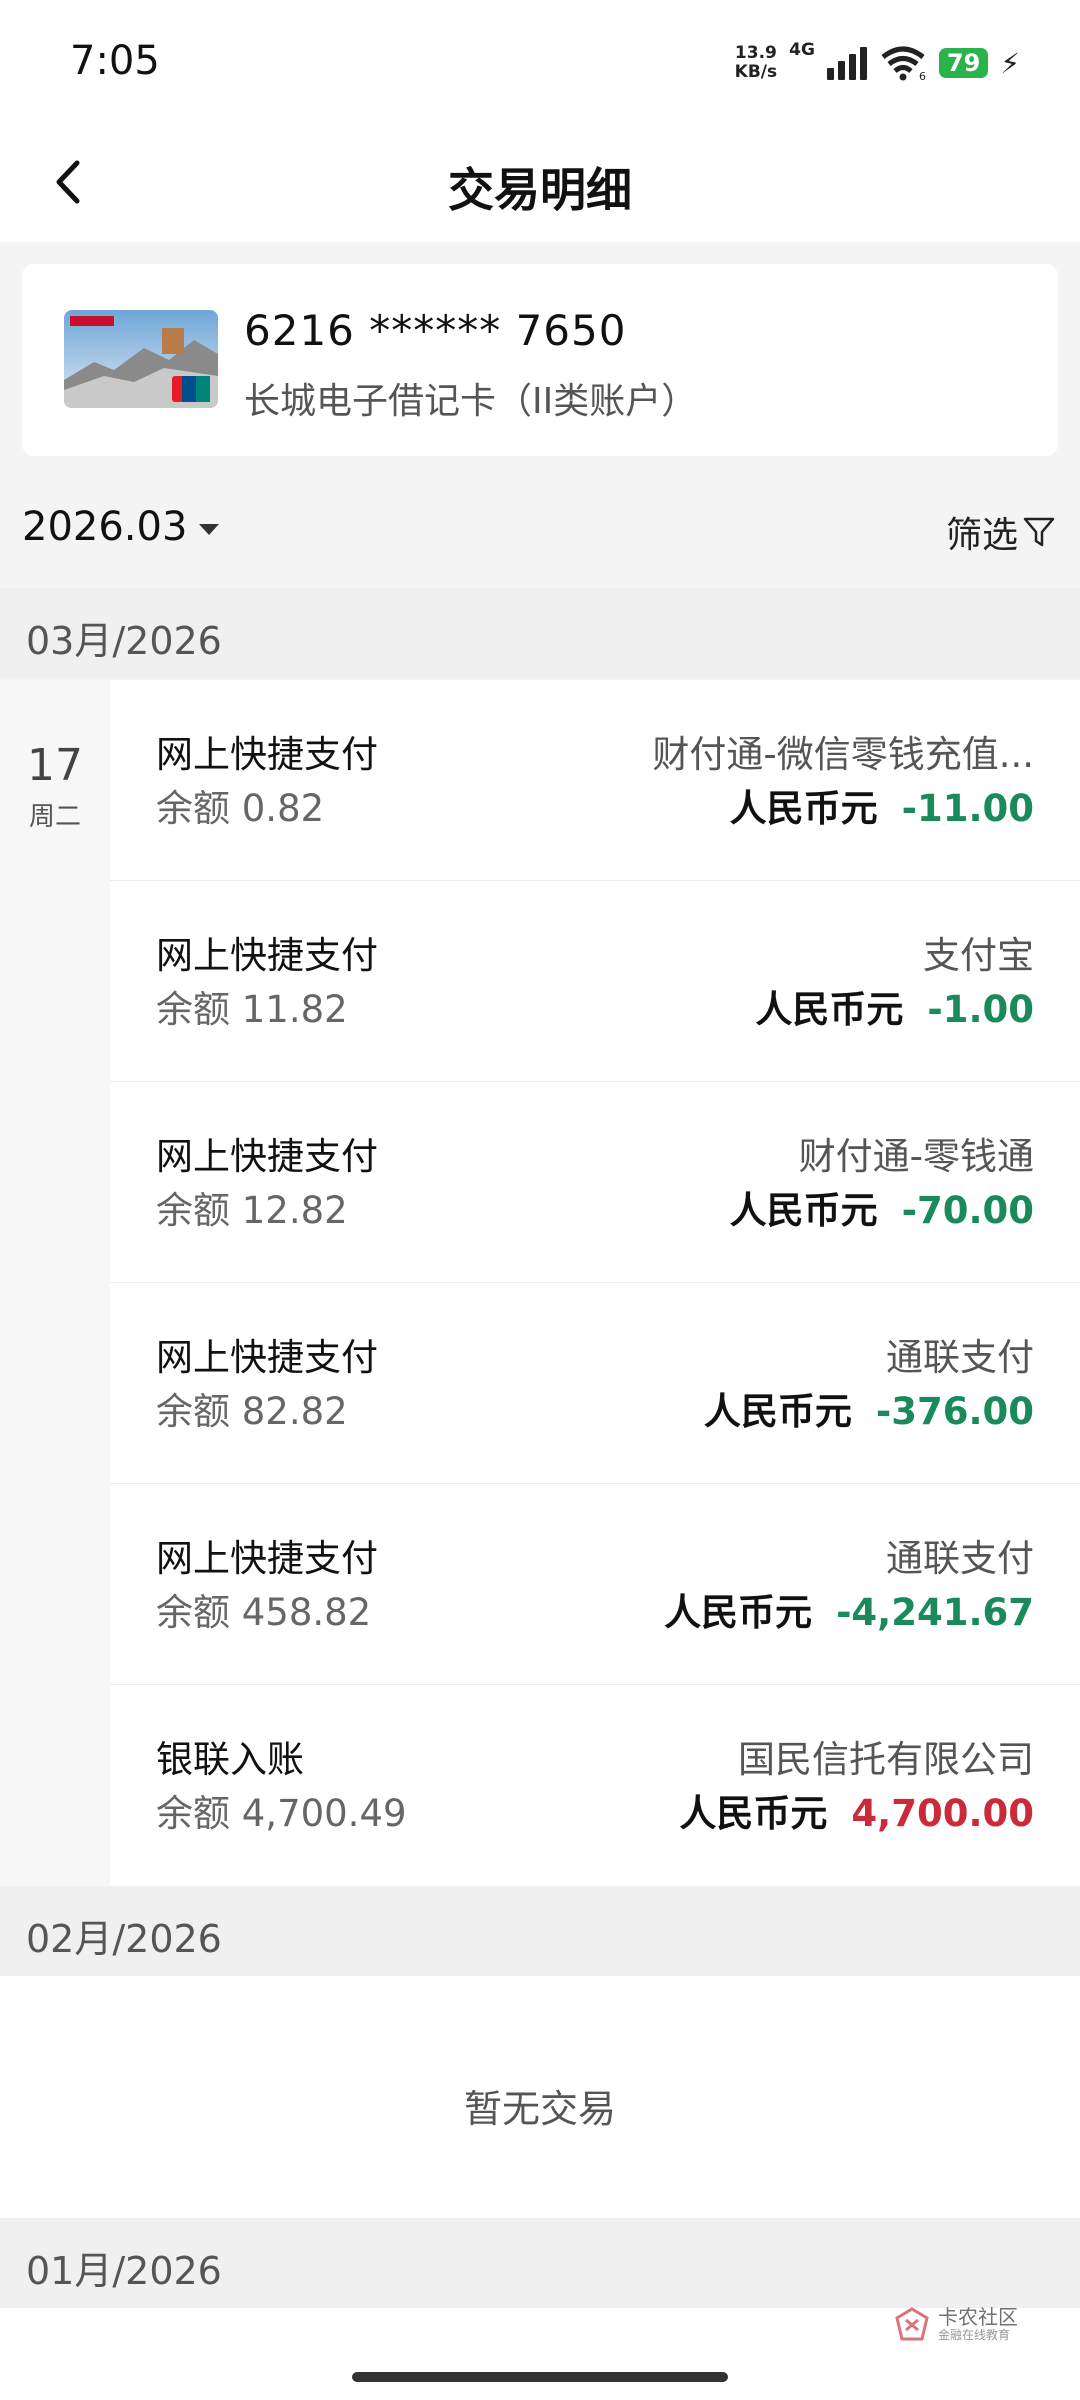 This screenshot has height=2400, width=1080. I want to click on transaction-row: 银联入账 余额 4,700.49 国民信托有限公司 人民币元 4,700.00, so click(595, 1785).